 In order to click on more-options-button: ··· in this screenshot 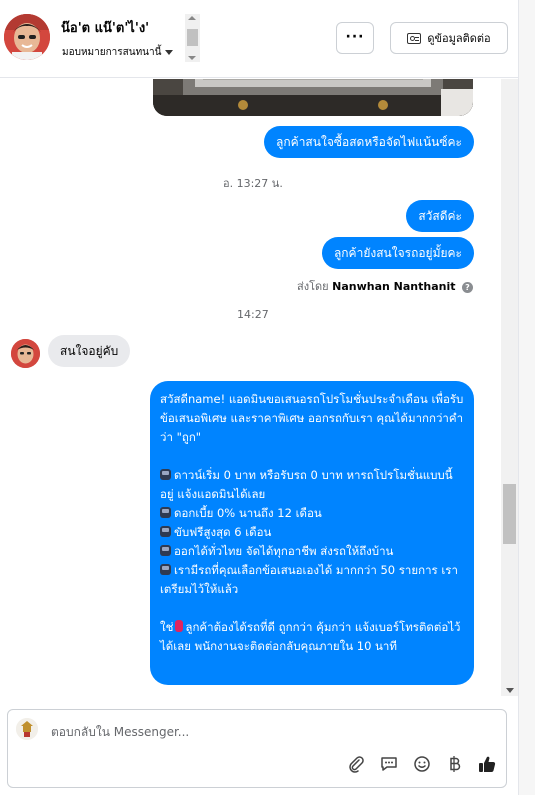, I will do `click(355, 38)`.